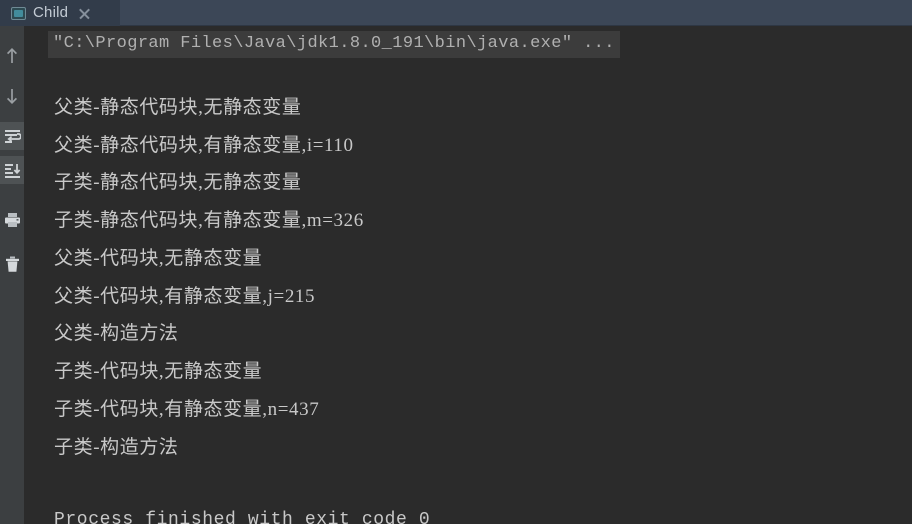 The height and width of the screenshot is (524, 912). I want to click on tab-child: Child, so click(60, 13).